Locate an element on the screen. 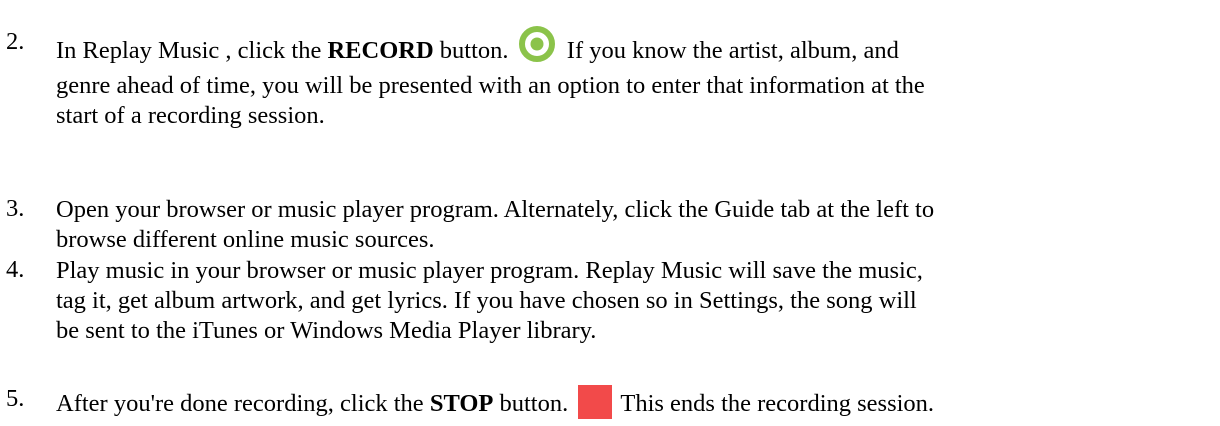 This screenshot has height=426, width=1220. stop-button-icon is located at coordinates (595, 402).